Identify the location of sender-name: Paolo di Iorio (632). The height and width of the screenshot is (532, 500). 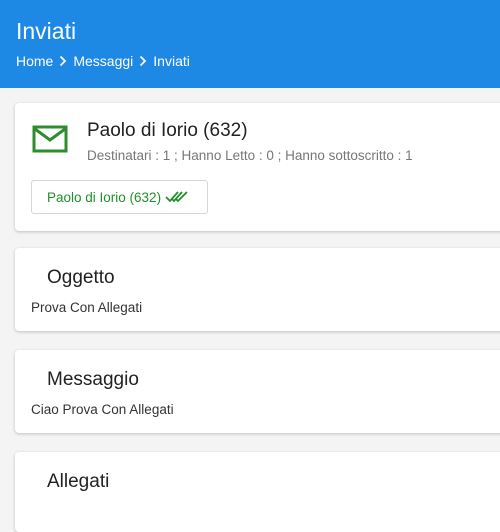
(167, 130).